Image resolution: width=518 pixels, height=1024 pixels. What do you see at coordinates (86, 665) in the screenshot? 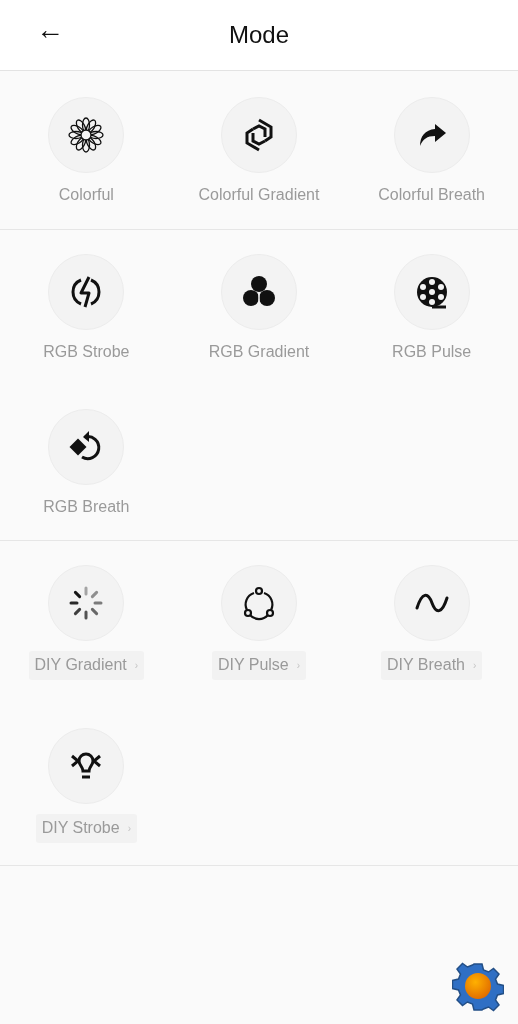
I see `edit-chip: DIY Gradient ›` at bounding box center [86, 665].